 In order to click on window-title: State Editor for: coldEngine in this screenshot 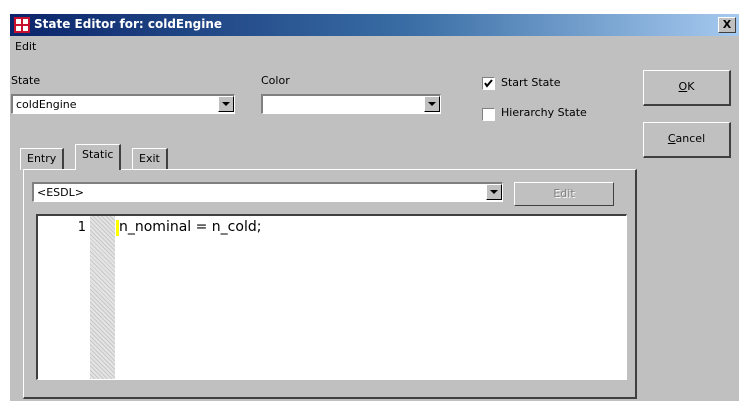, I will do `click(128, 24)`.